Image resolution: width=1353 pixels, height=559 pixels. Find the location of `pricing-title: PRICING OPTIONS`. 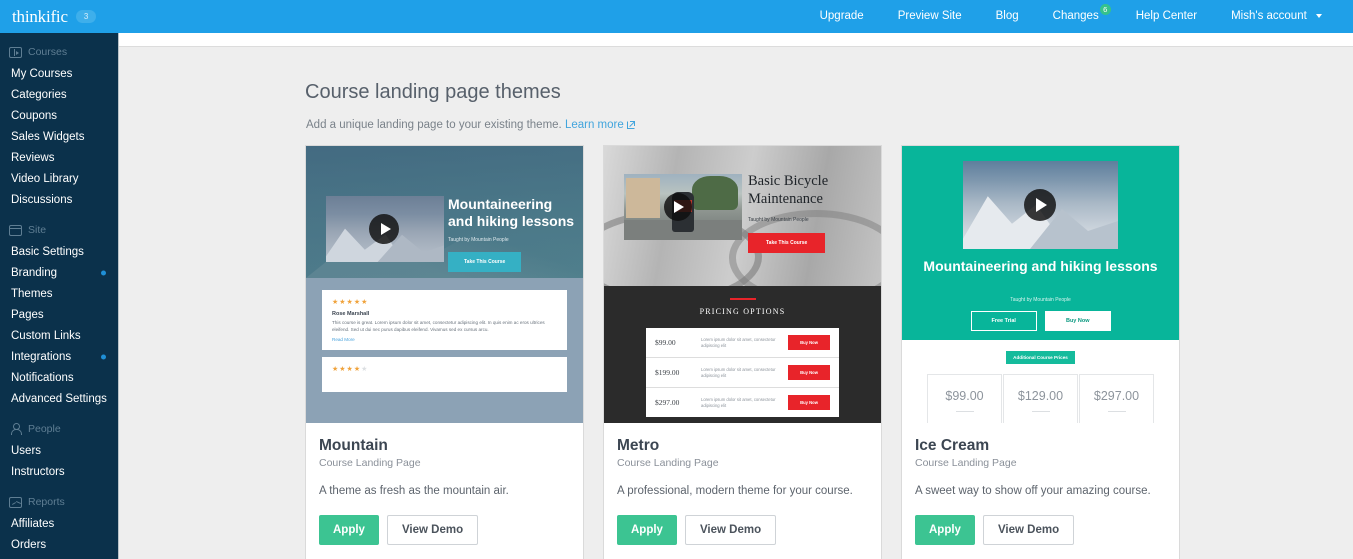

pricing-title: PRICING OPTIONS is located at coordinates (742, 311).